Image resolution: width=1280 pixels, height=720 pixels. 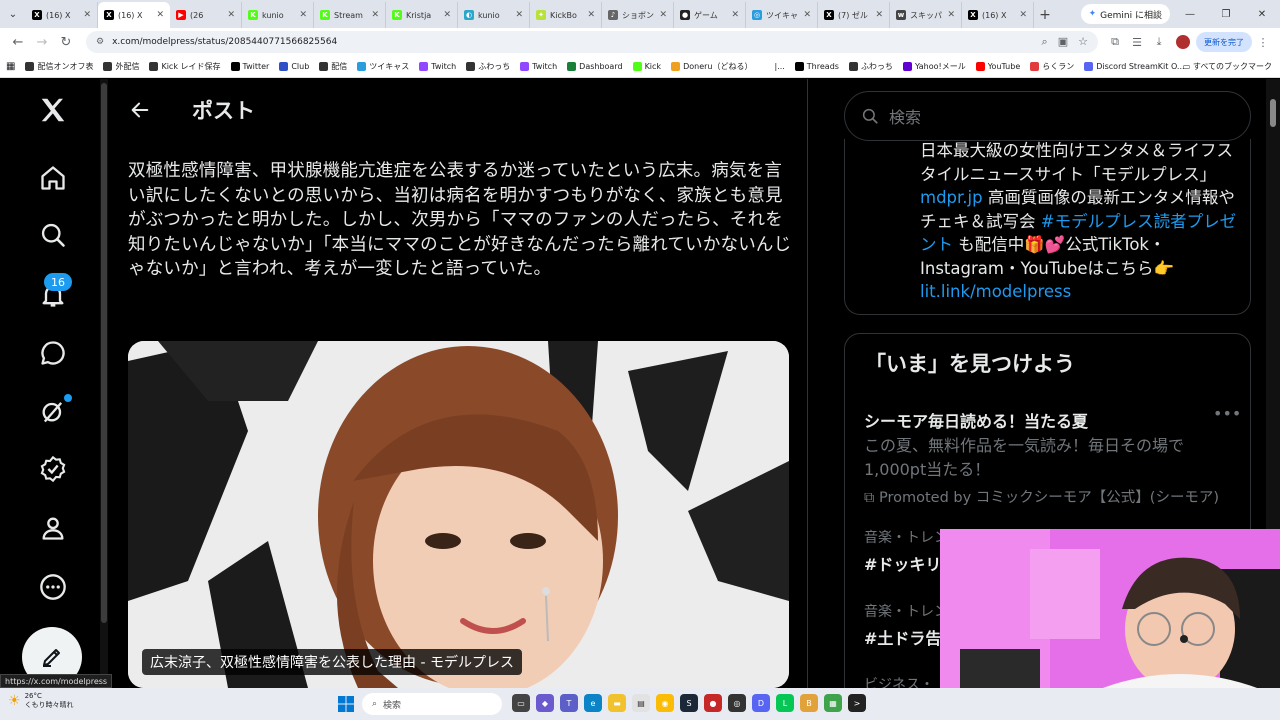 I want to click on browser-tab: ● ゲーム ✕, so click(x=710, y=15).